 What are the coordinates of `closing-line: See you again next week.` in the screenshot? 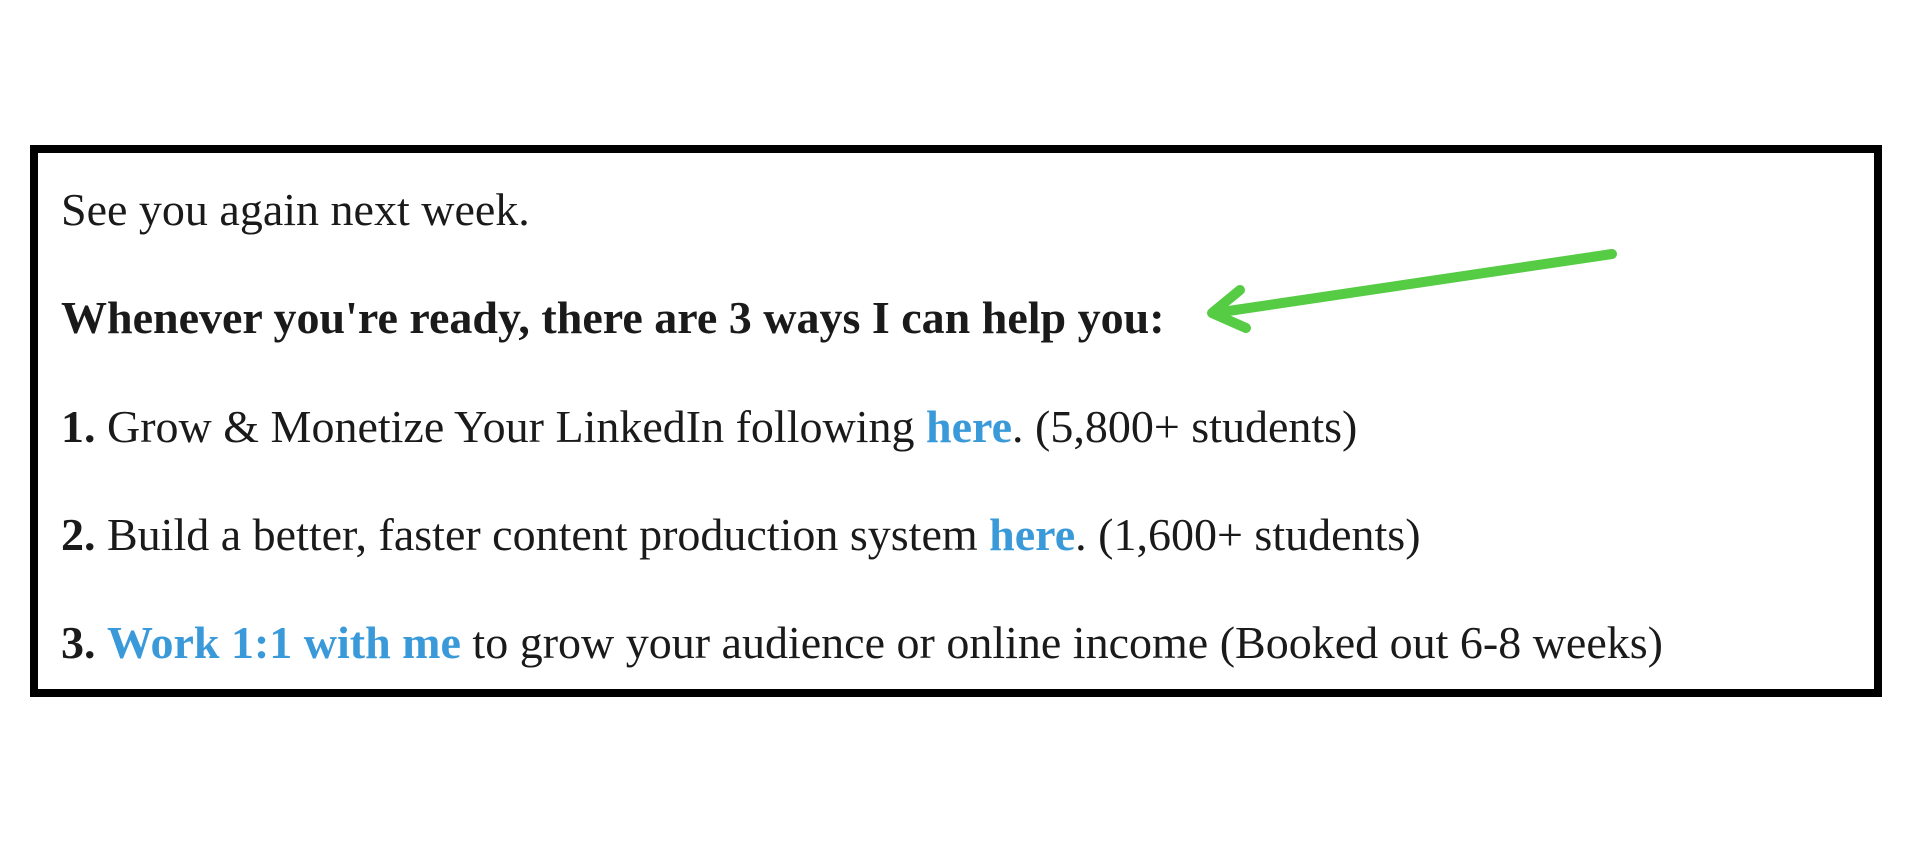 It's located at (295, 209).